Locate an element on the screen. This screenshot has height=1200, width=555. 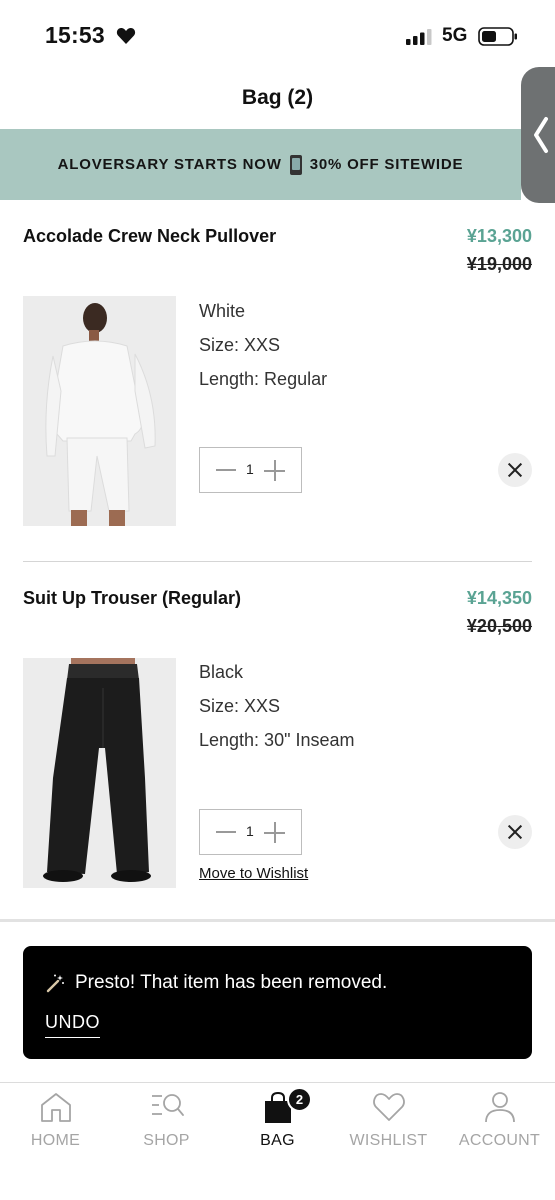
product-photo-trouser is located at coordinates (99, 773).